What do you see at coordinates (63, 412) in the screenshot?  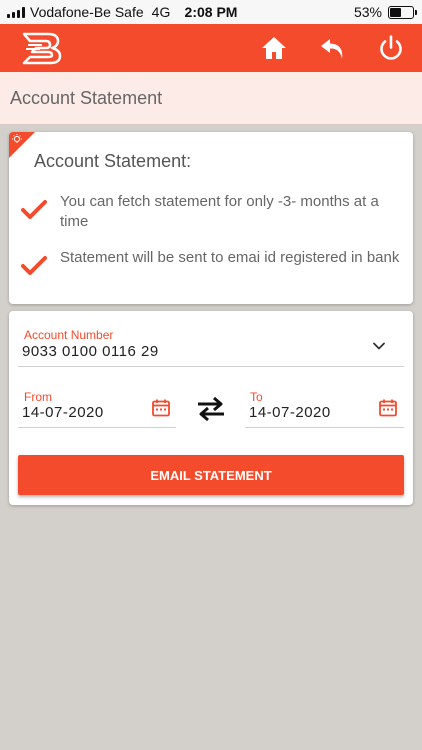 I see `from-date-value: 14-07-2020` at bounding box center [63, 412].